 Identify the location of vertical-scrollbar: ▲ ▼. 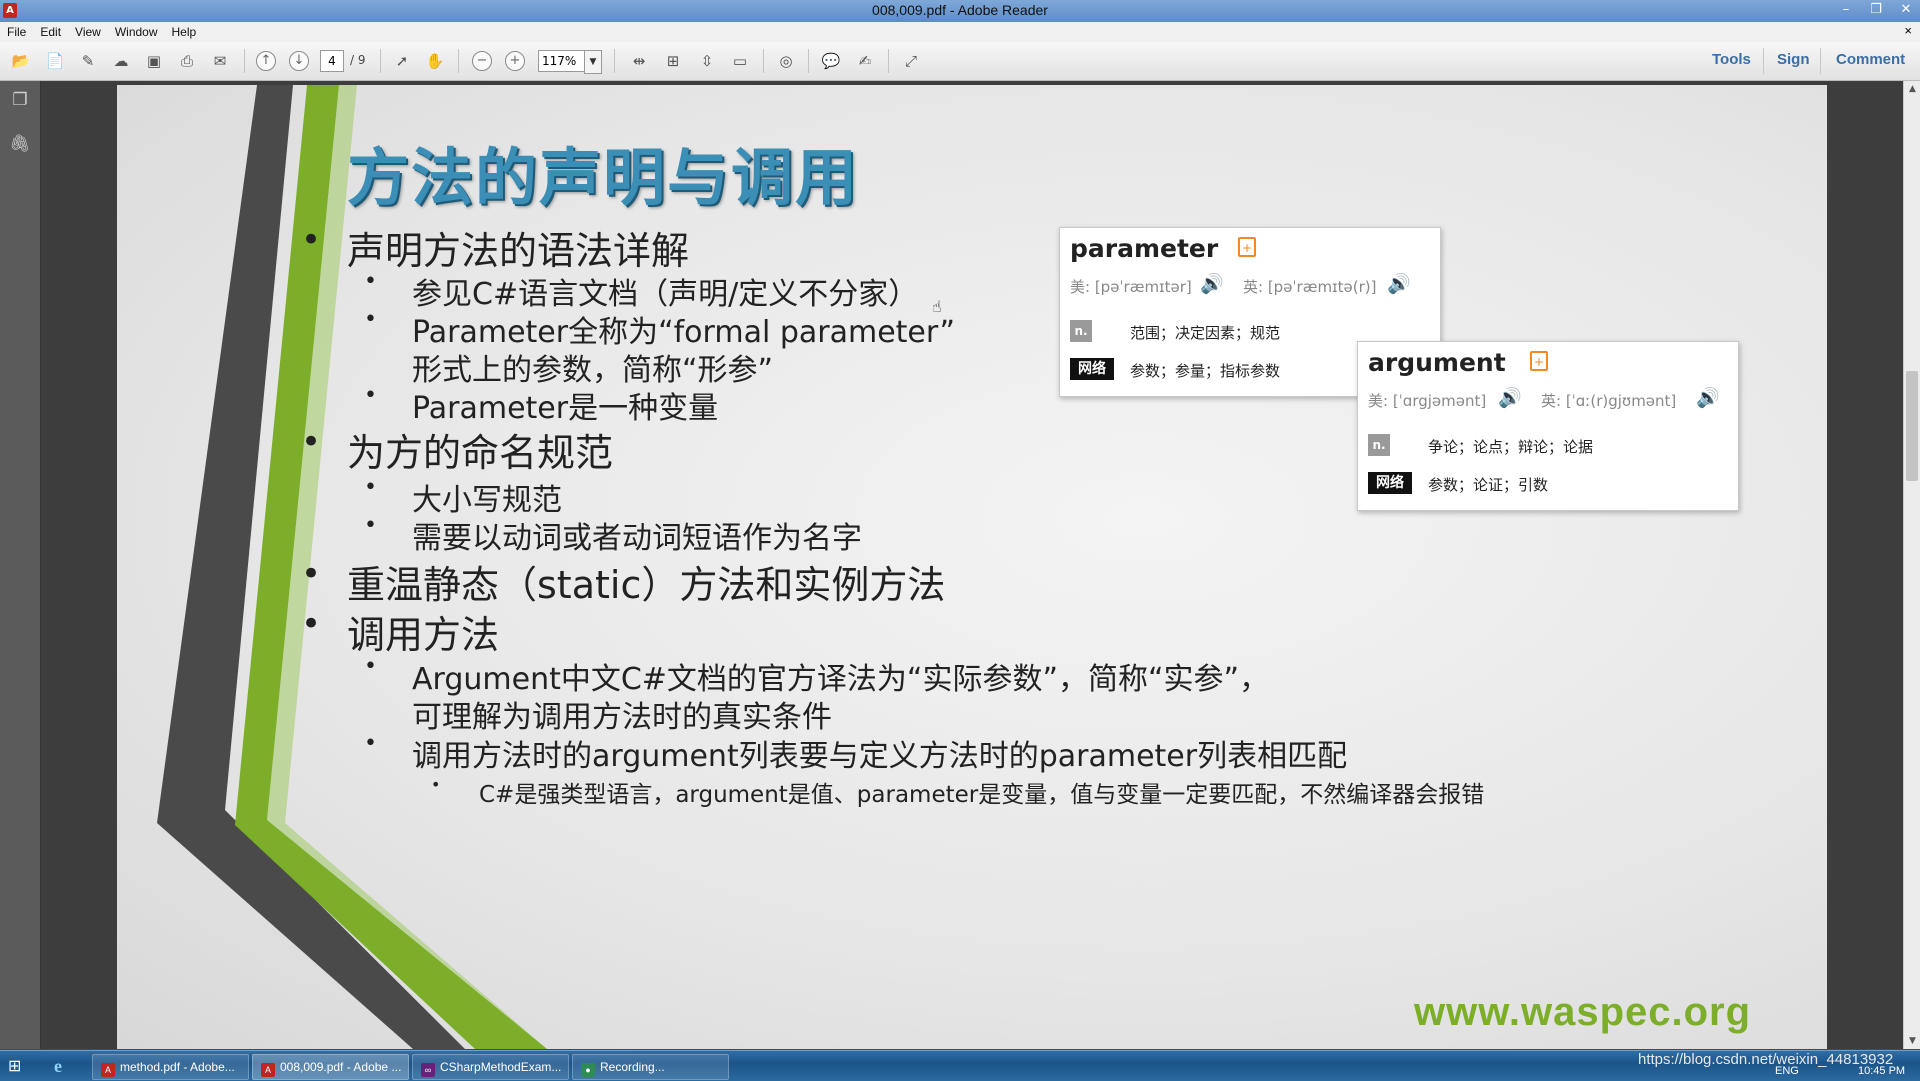
(1911, 565).